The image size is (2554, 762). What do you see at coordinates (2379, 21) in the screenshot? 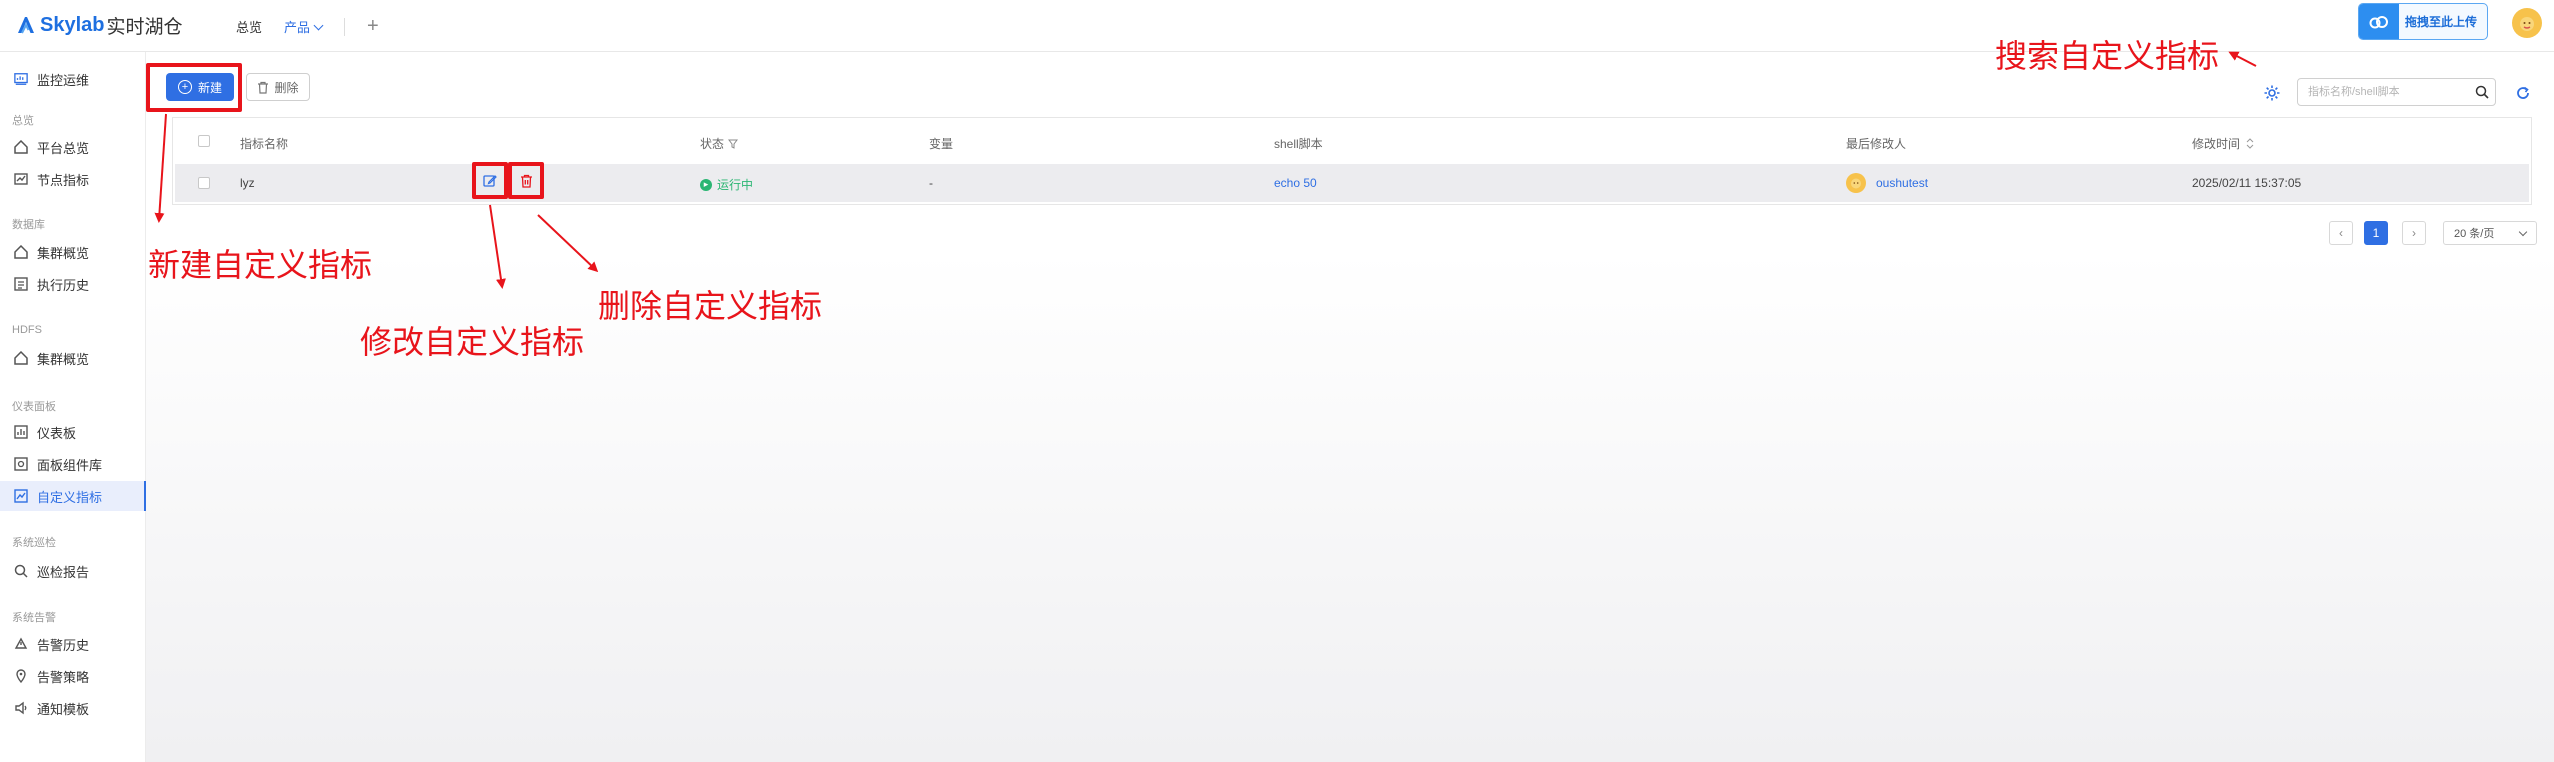
I see `cloud-upload-icon` at bounding box center [2379, 21].